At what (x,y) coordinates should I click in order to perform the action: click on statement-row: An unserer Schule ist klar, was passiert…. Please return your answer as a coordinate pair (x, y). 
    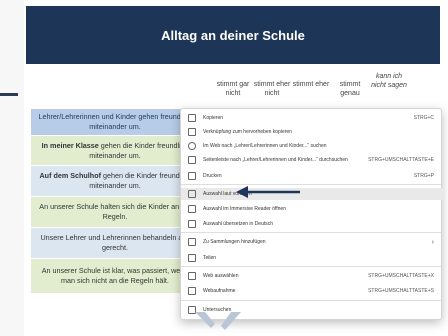
    Looking at the image, I should click on (115, 276).